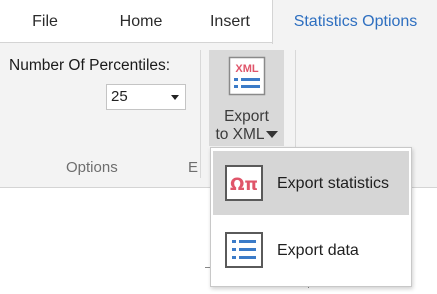 Image resolution: width=437 pixels, height=294 pixels. What do you see at coordinates (247, 78) in the screenshot?
I see `xml-file-icon: XML` at bounding box center [247, 78].